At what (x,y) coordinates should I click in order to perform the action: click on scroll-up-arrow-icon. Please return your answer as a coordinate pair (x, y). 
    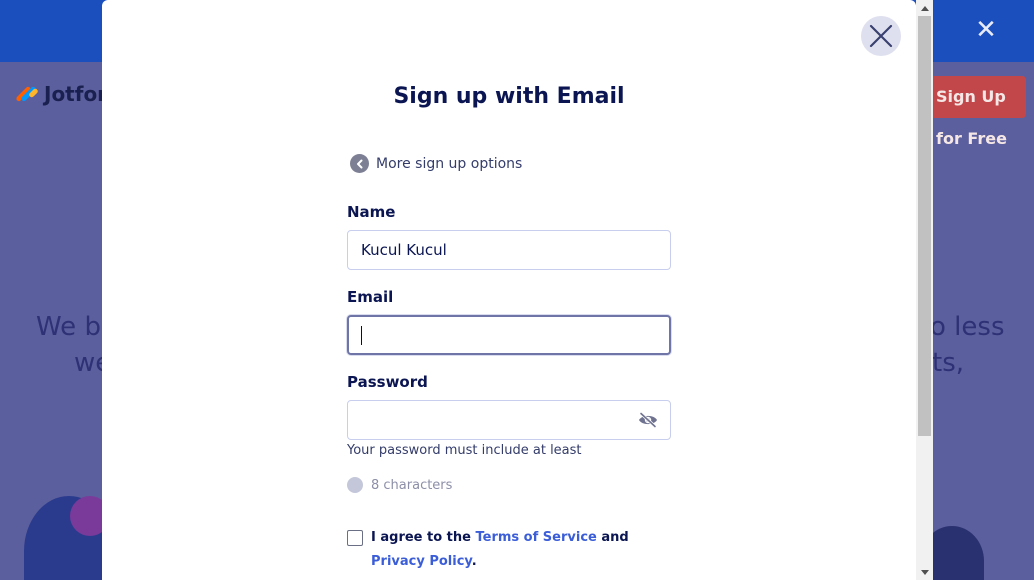
    Looking at the image, I should click on (924, 8).